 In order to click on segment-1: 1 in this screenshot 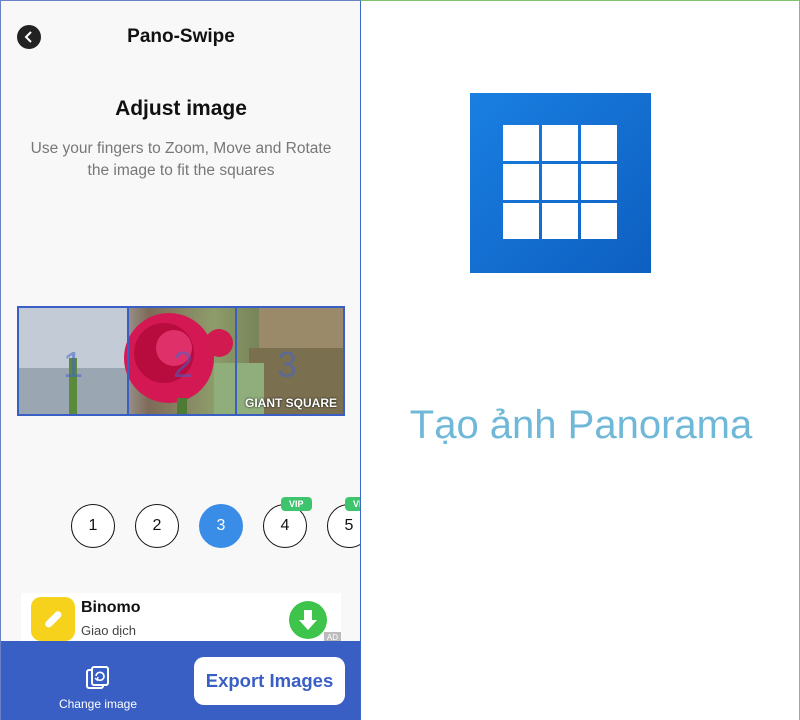, I will do `click(74, 361)`.